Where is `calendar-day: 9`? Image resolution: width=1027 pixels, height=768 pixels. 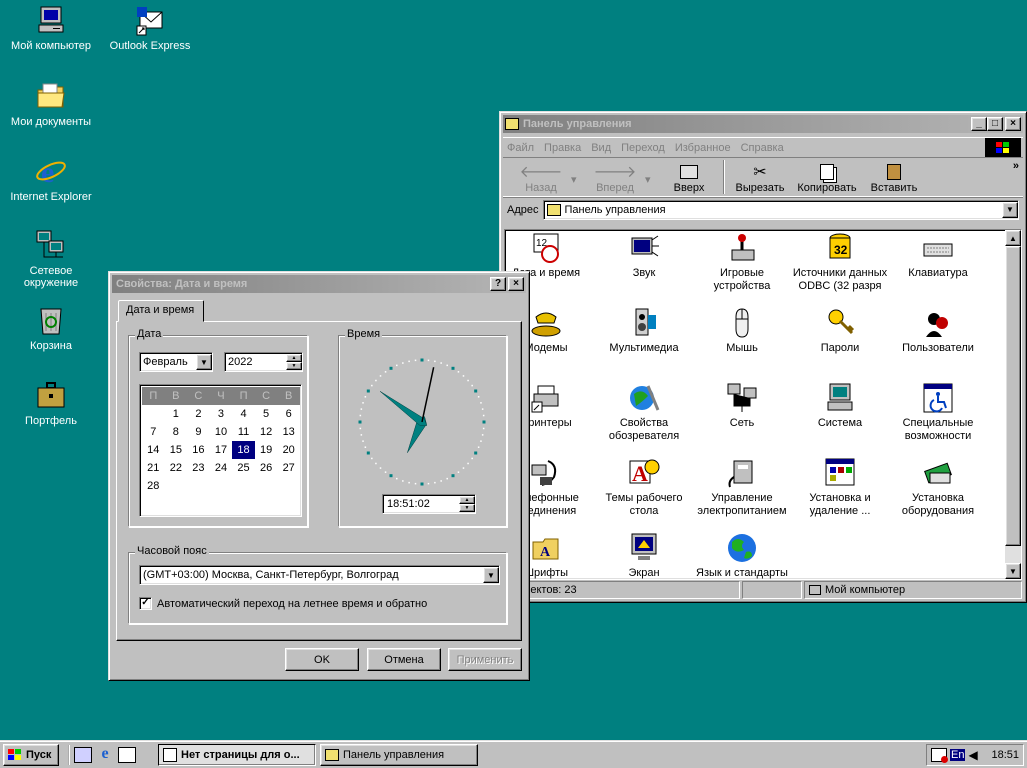
calendar-day: 9 is located at coordinates (198, 432).